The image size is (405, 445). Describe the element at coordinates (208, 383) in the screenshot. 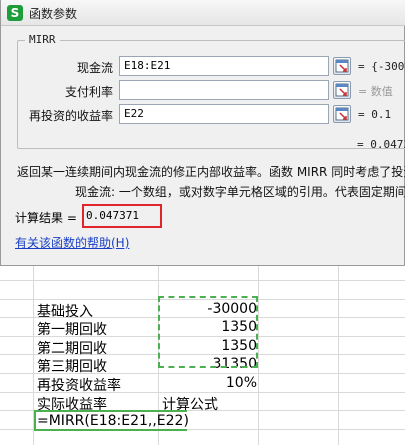

I see `cell-value: 10%` at that location.